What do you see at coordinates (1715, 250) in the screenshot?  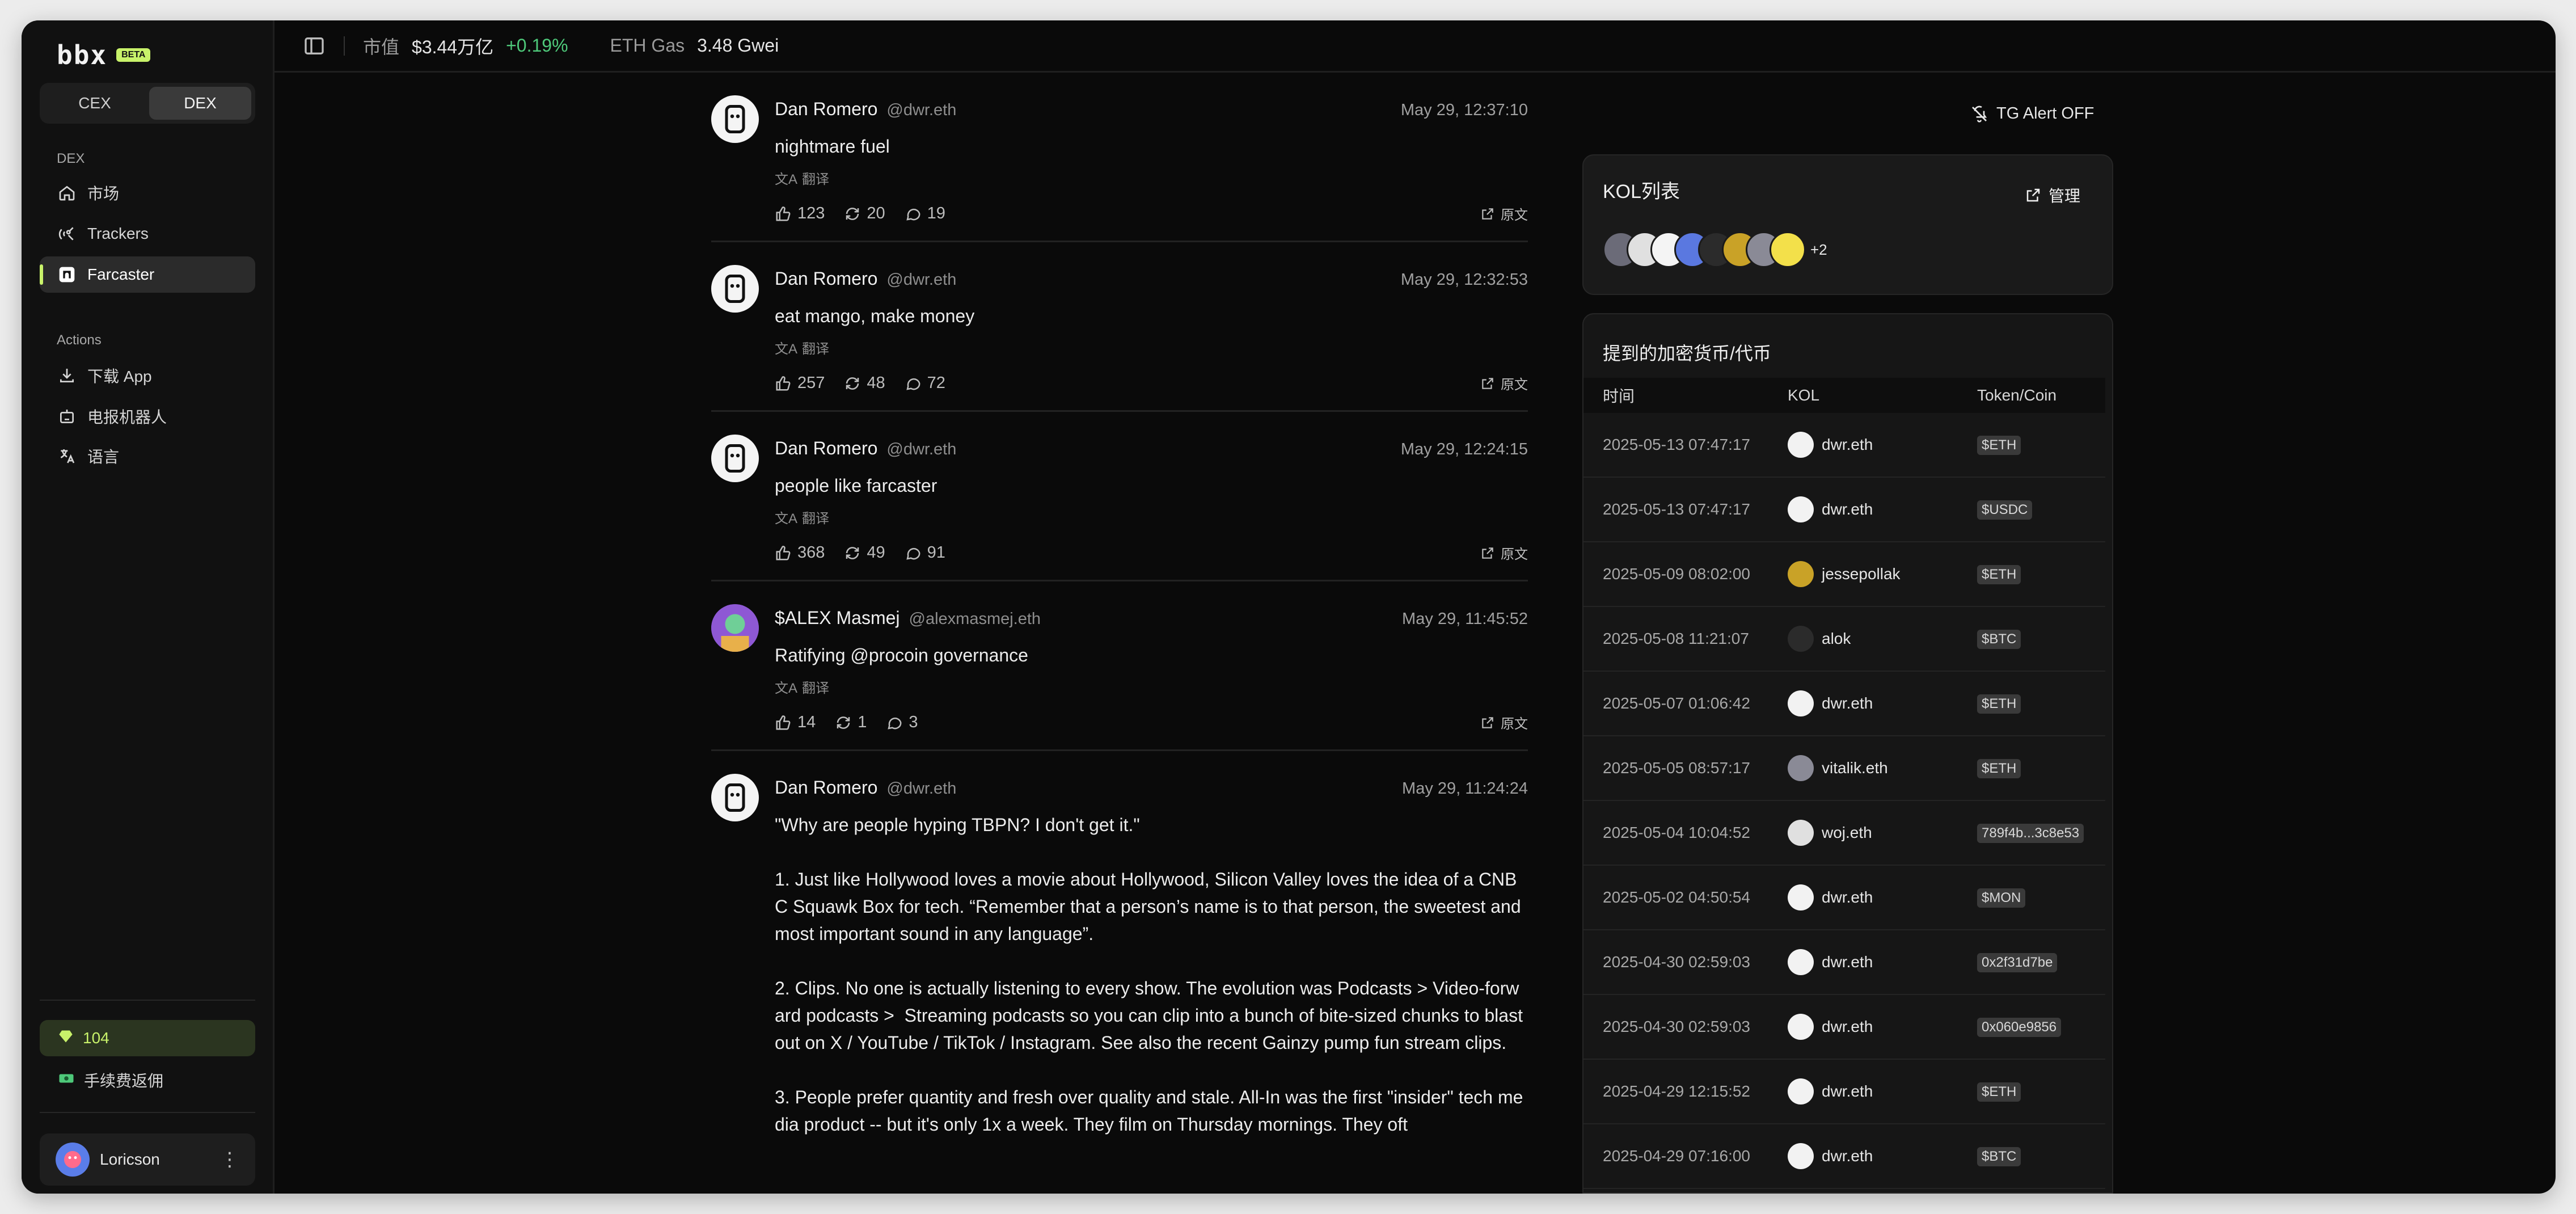 I see `kol-avatar-stack: +2` at bounding box center [1715, 250].